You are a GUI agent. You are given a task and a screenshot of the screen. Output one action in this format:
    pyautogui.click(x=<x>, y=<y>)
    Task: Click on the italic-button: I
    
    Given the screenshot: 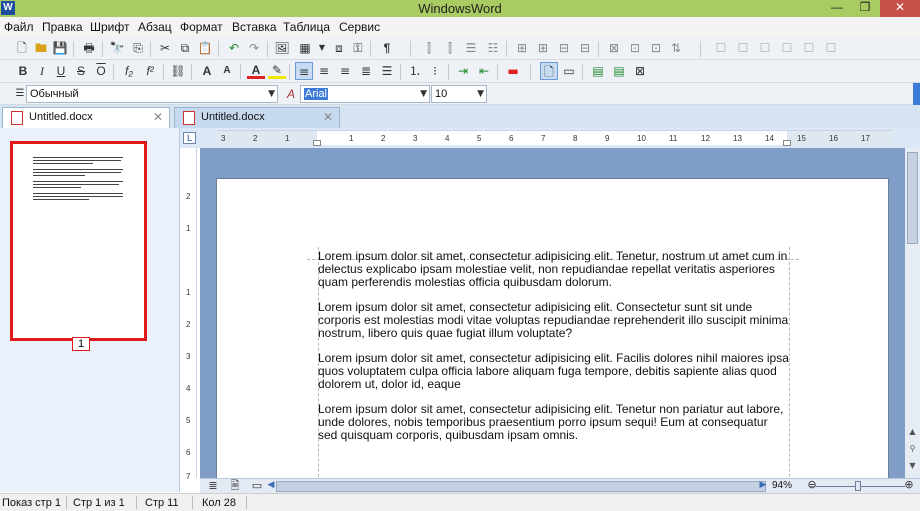 What is the action you would take?
    pyautogui.click(x=42, y=71)
    